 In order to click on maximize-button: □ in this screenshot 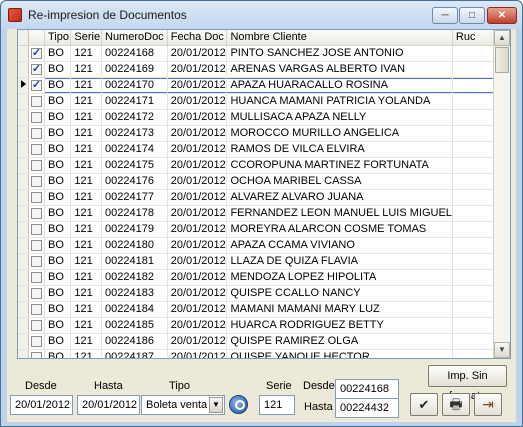, I will do `click(472, 15)`.